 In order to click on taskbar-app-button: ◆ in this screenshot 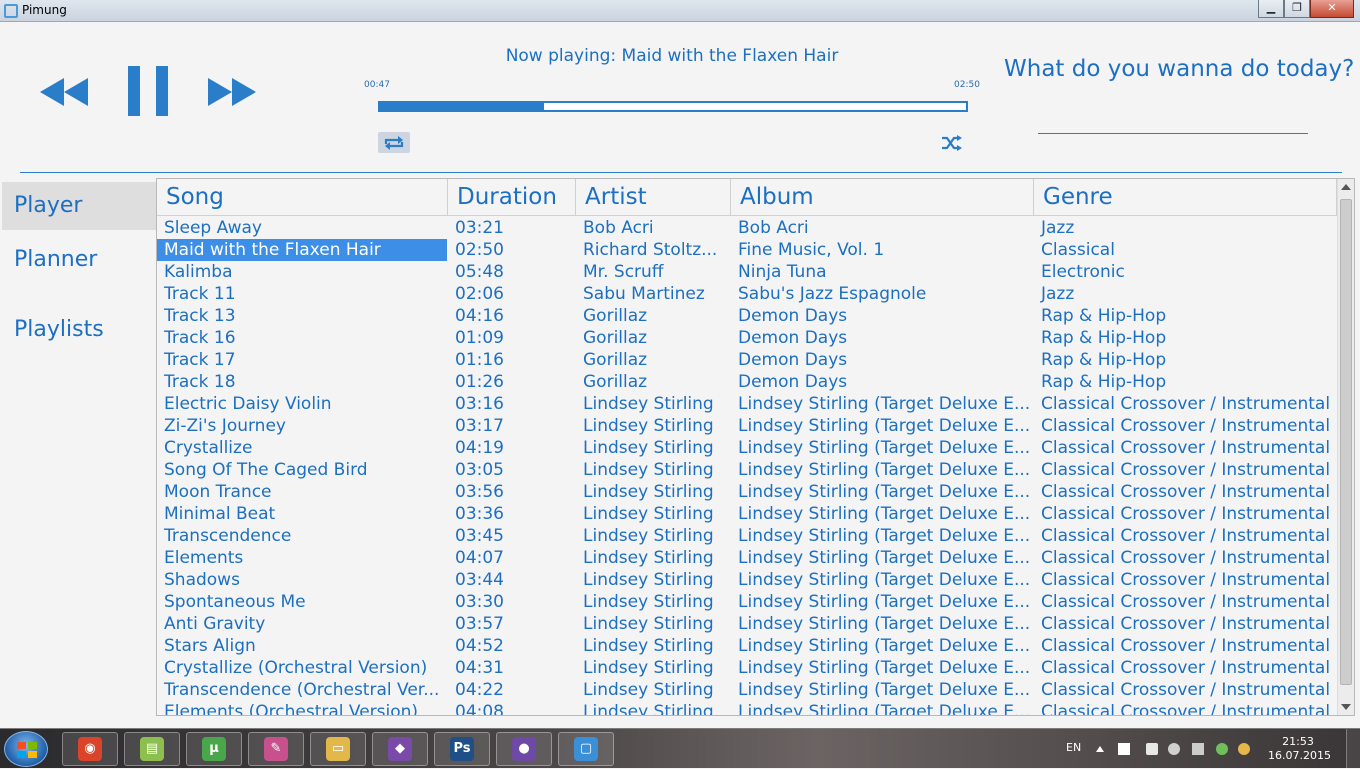, I will do `click(400, 749)`.